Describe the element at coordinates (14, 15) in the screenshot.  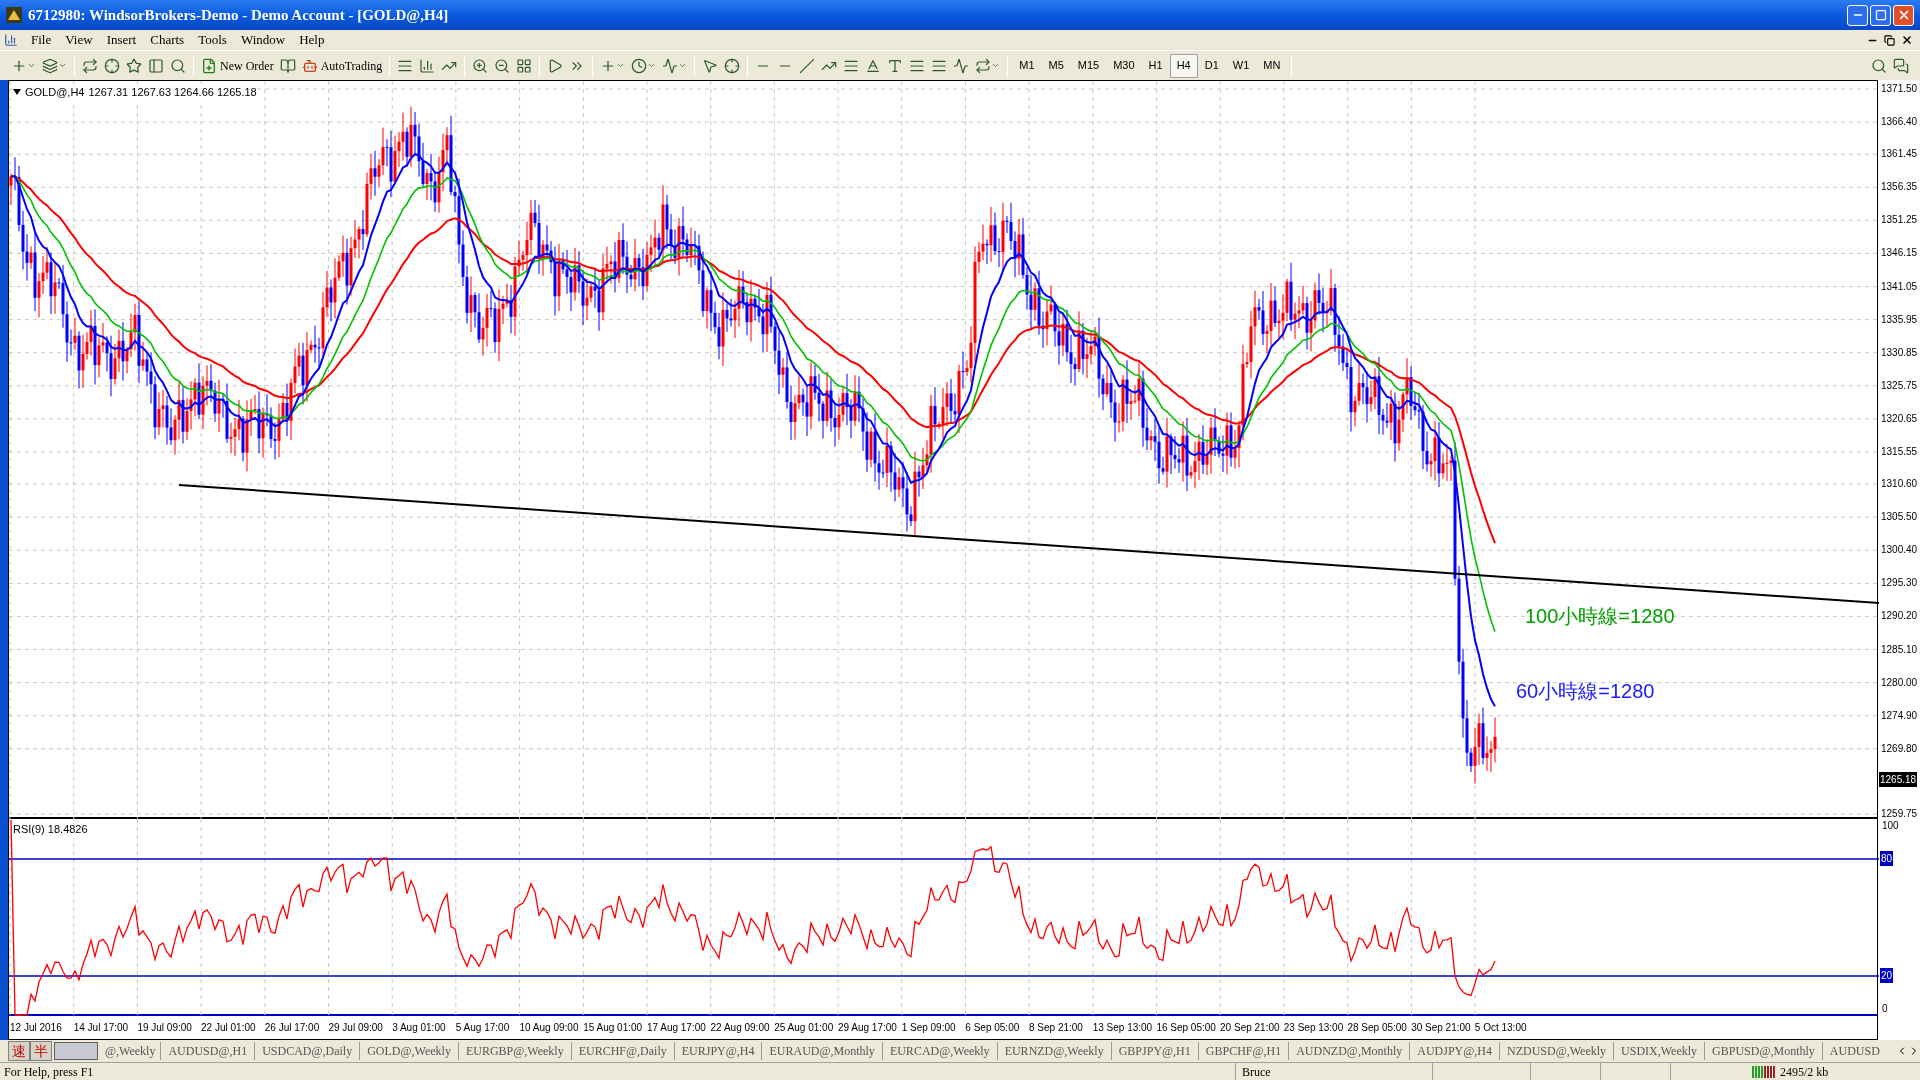
I see `app-logo-icon` at that location.